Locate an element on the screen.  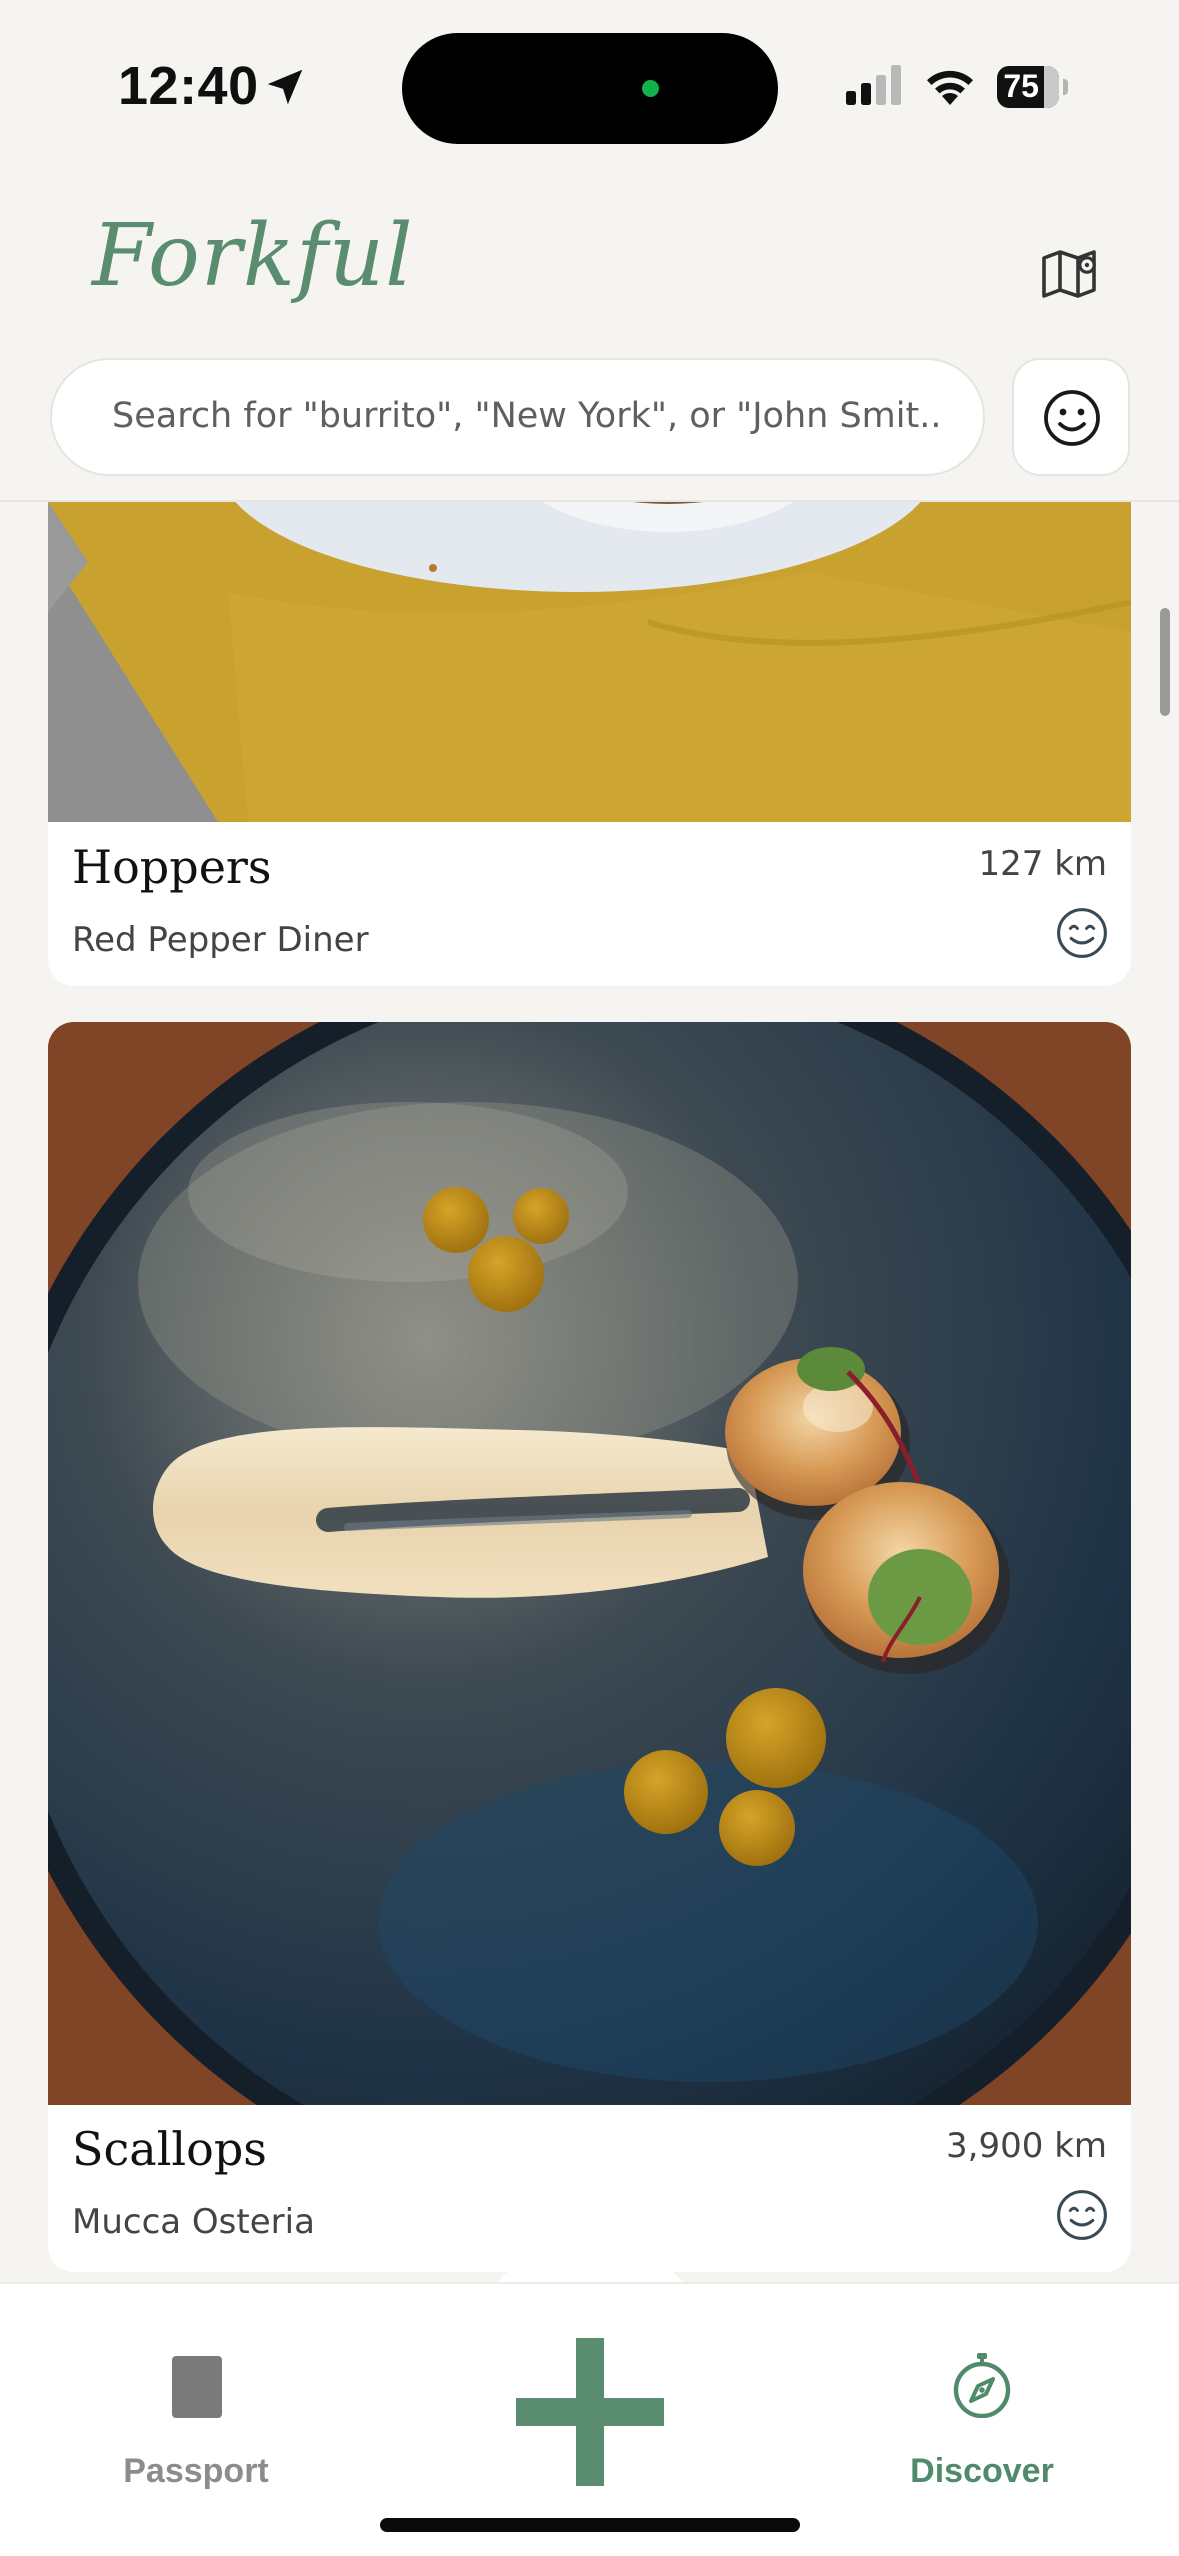
dynamic-island is located at coordinates (590, 88).